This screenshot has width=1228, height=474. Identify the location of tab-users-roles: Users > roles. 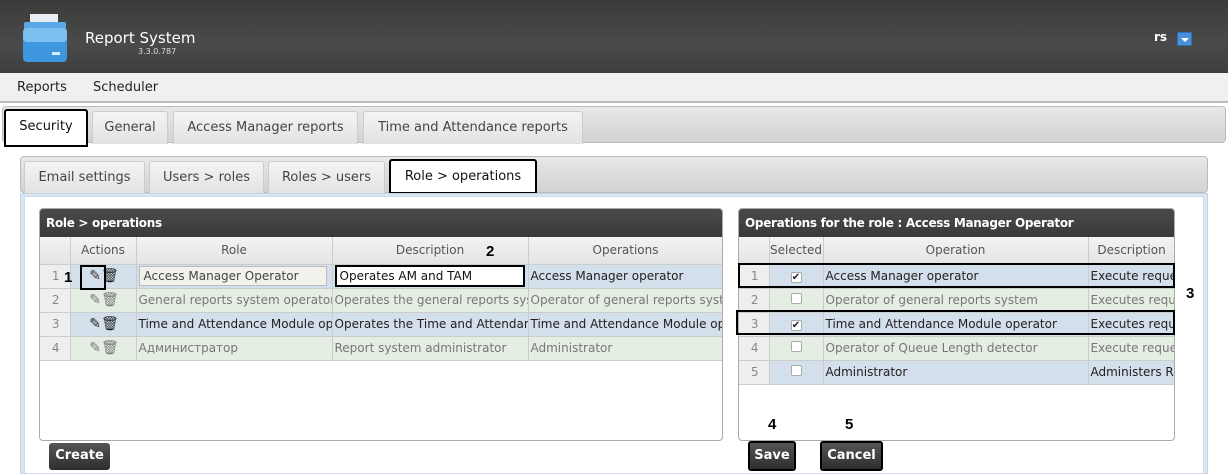
(206, 177).